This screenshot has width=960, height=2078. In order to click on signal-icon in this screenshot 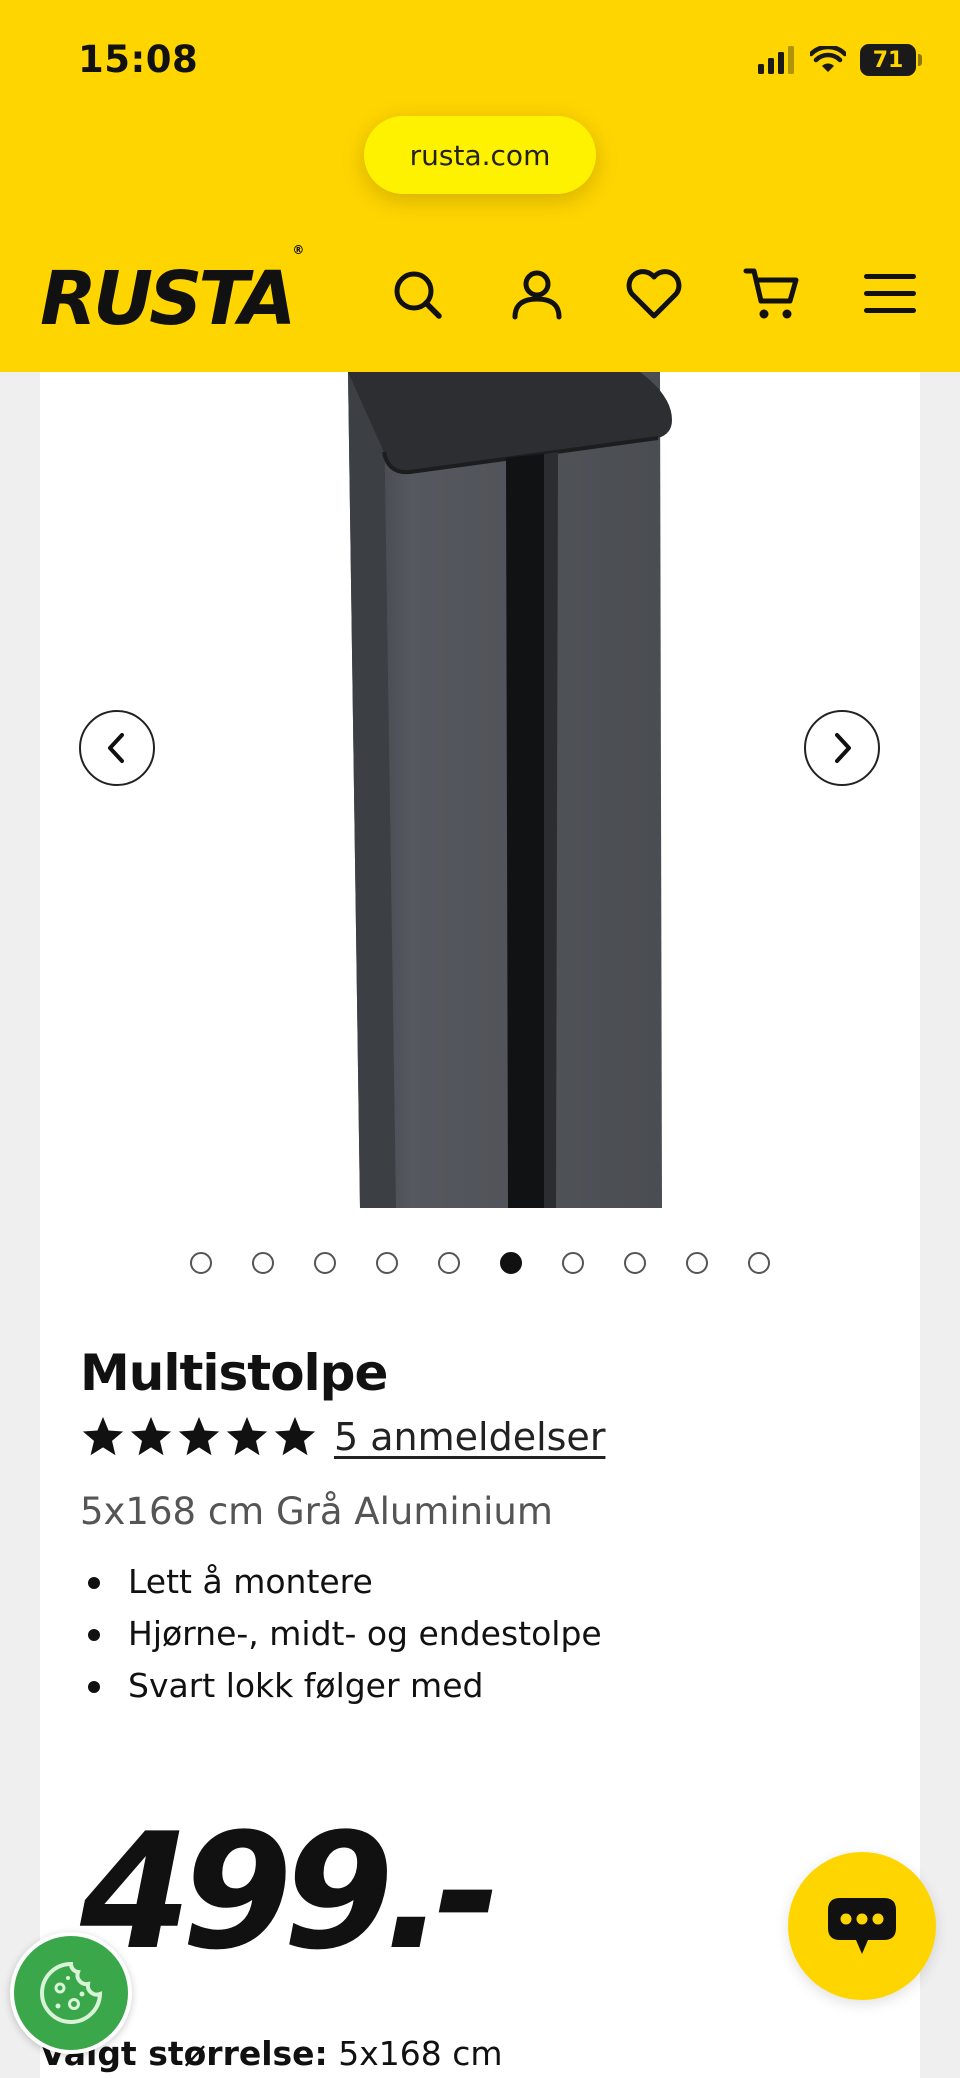, I will do `click(776, 60)`.